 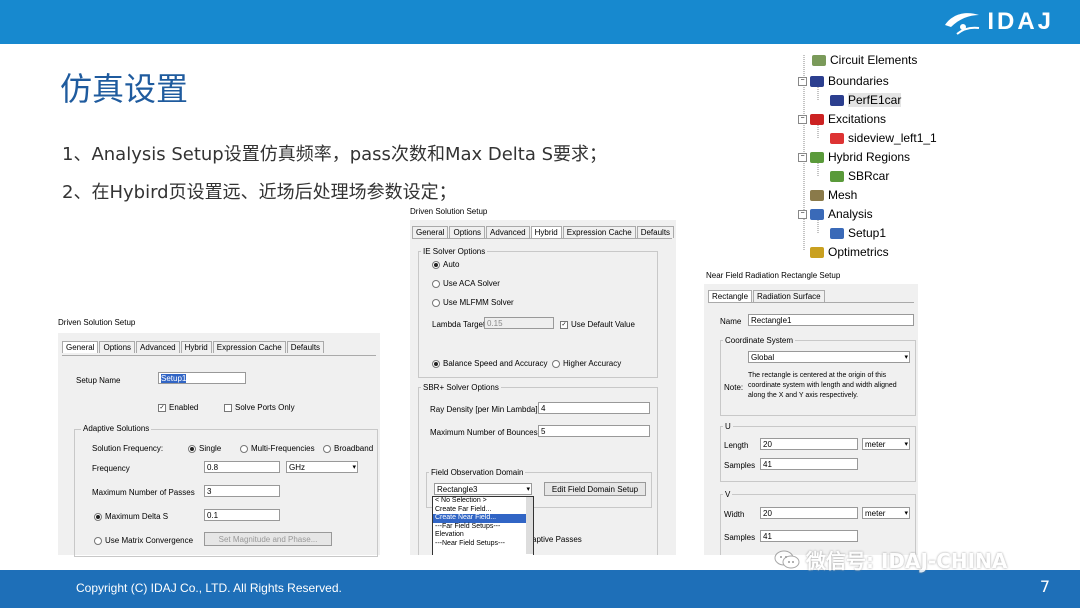 I want to click on width-unit-select: meter, so click(x=886, y=513).